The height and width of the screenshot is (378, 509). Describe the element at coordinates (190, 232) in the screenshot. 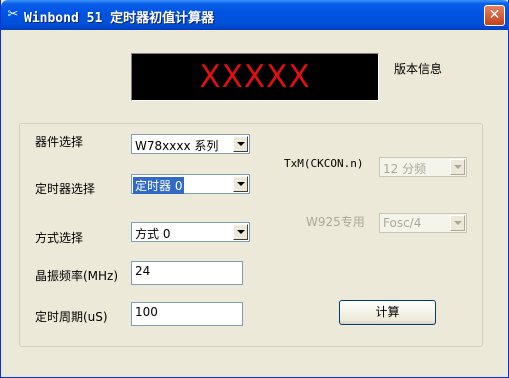

I see `mode-select: 方式 0` at that location.